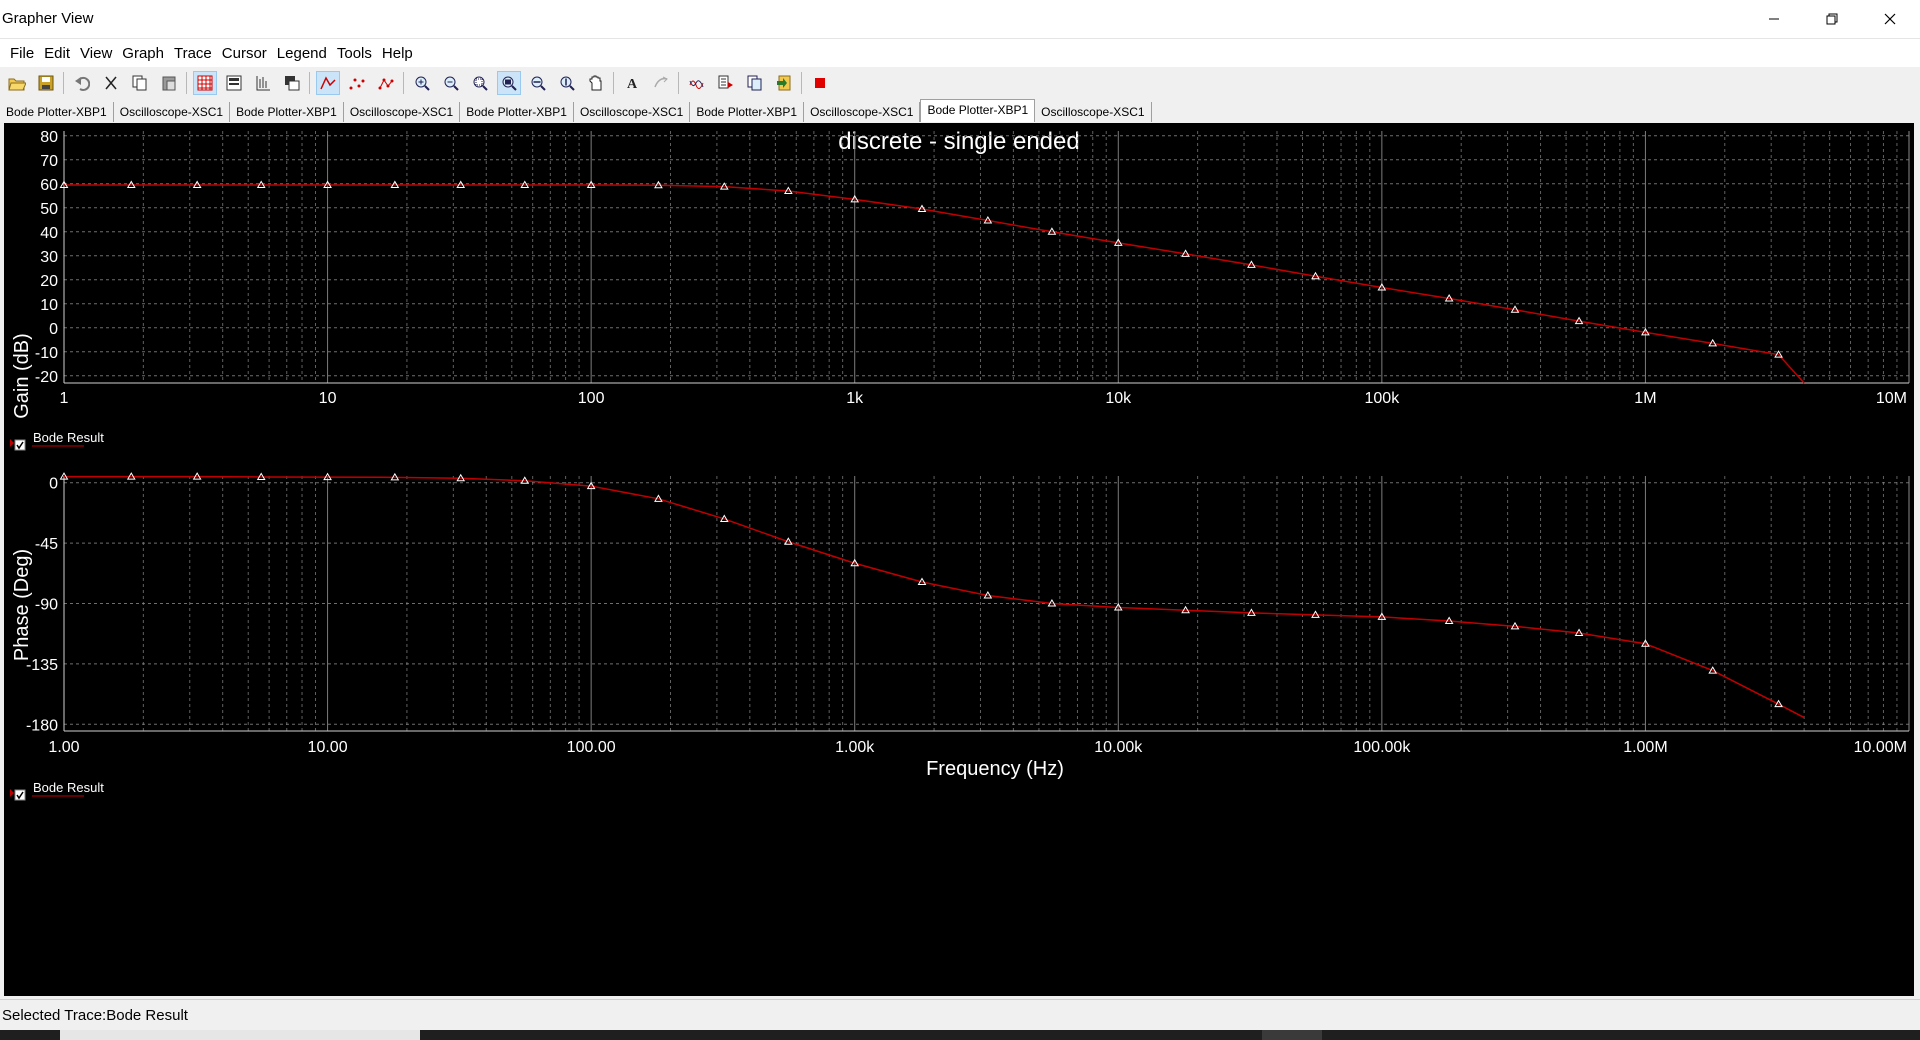 Image resolution: width=1920 pixels, height=1040 pixels. I want to click on taskbar-segment, so click(1292, 1035).